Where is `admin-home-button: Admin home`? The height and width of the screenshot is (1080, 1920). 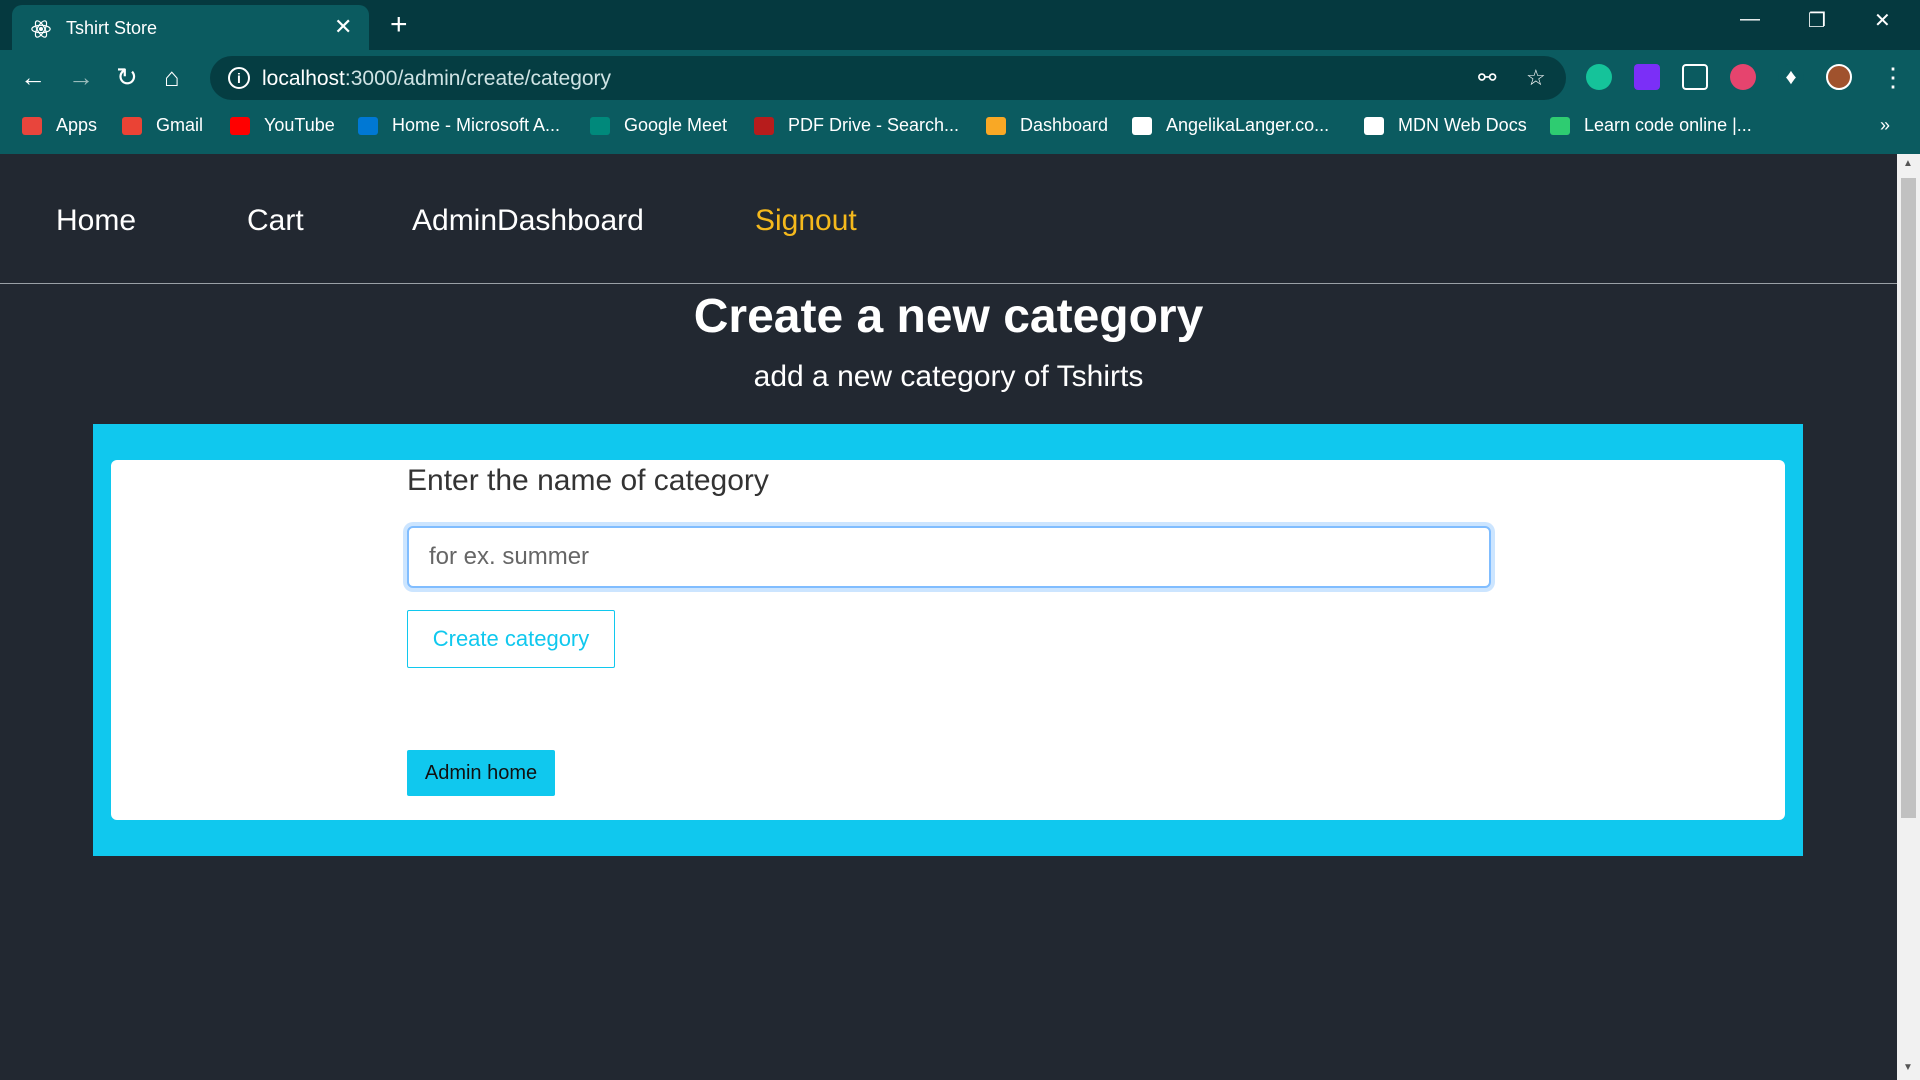 admin-home-button: Admin home is located at coordinates (481, 773).